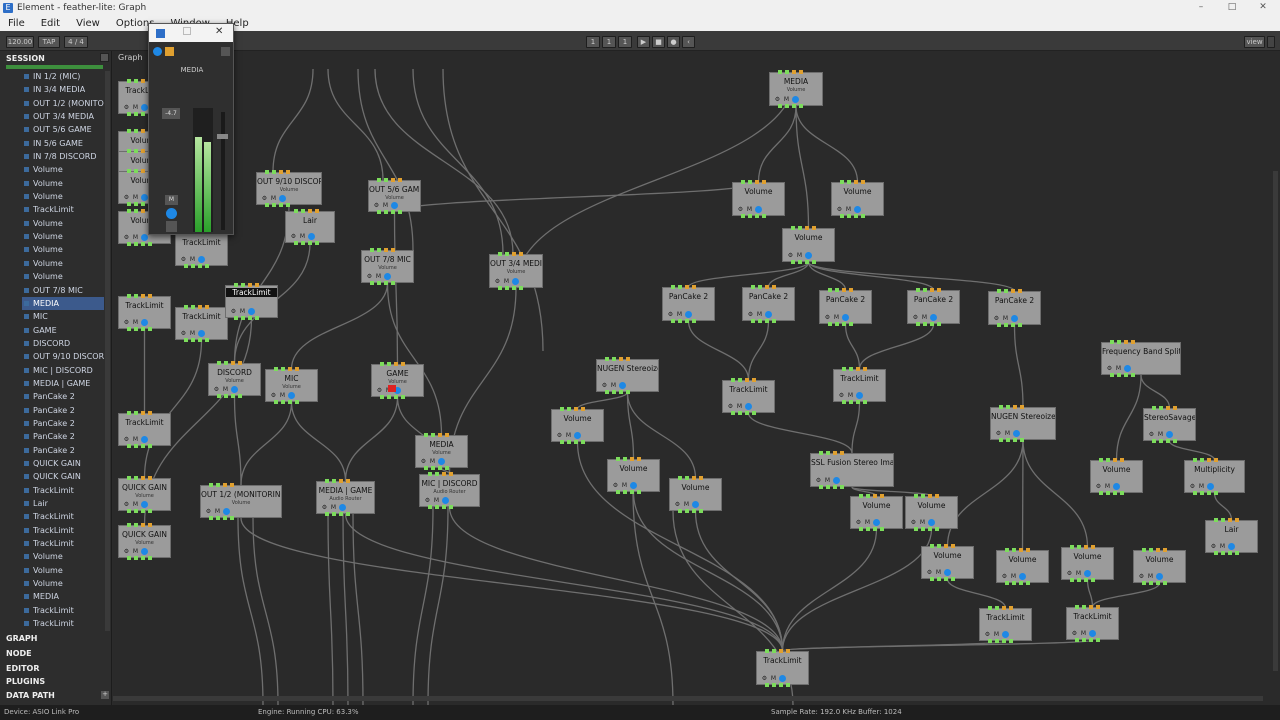 The height and width of the screenshot is (720, 1280). What do you see at coordinates (63, 103) in the screenshot?
I see `session-item: OUT 1/2 (MONITORING)` at bounding box center [63, 103].